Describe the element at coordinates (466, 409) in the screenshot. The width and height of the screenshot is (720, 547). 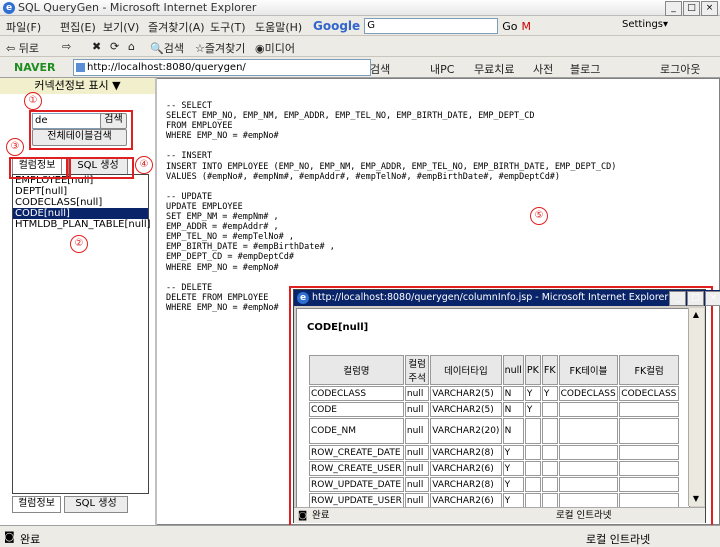
I see `cell: VARCHAR2(5)` at that location.